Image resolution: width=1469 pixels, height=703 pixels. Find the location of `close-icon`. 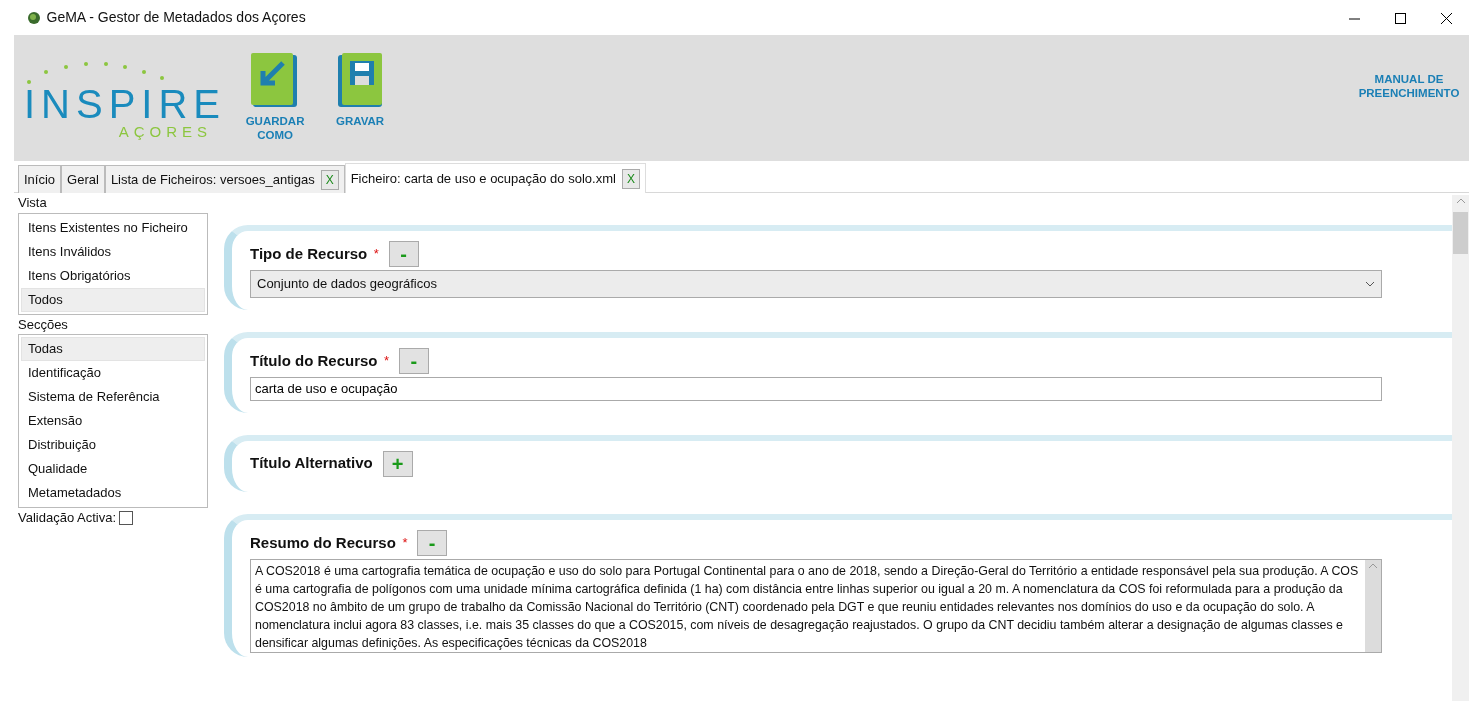

close-icon is located at coordinates (1446, 18).